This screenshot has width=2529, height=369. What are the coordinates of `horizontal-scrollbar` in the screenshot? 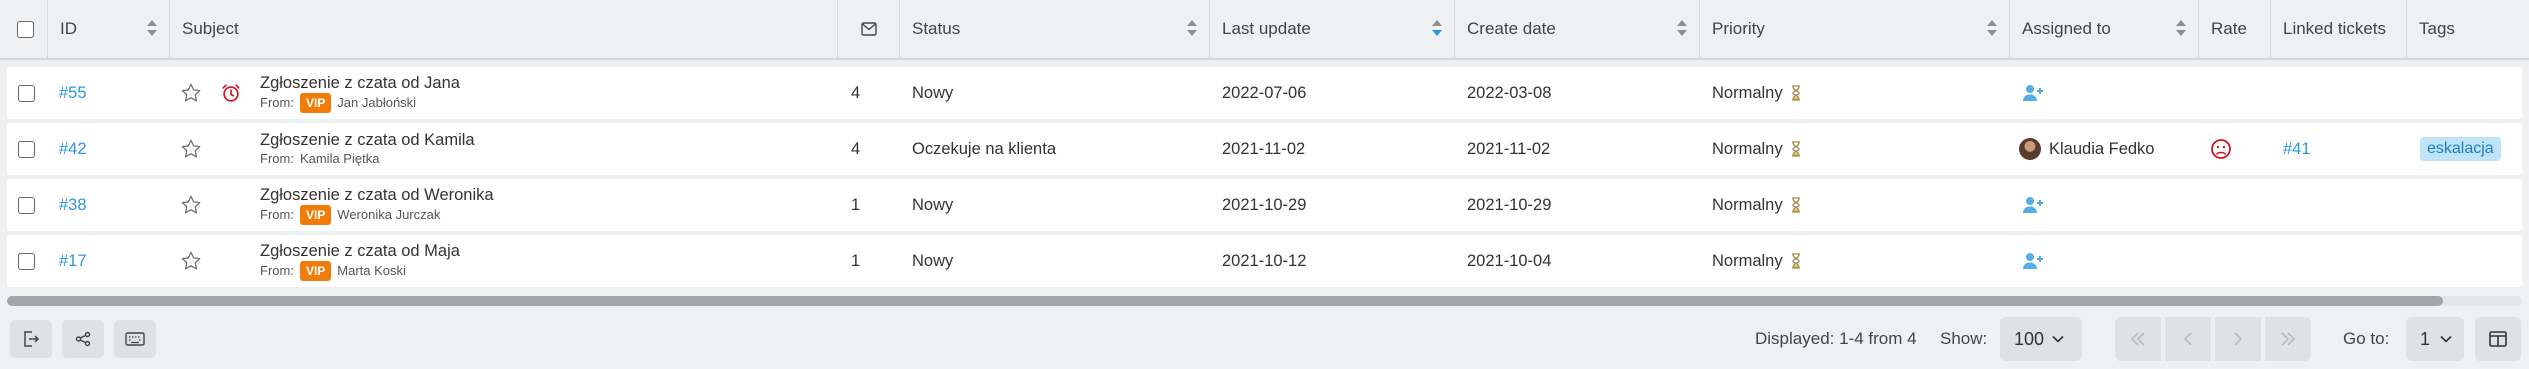 It's located at (1264, 301).